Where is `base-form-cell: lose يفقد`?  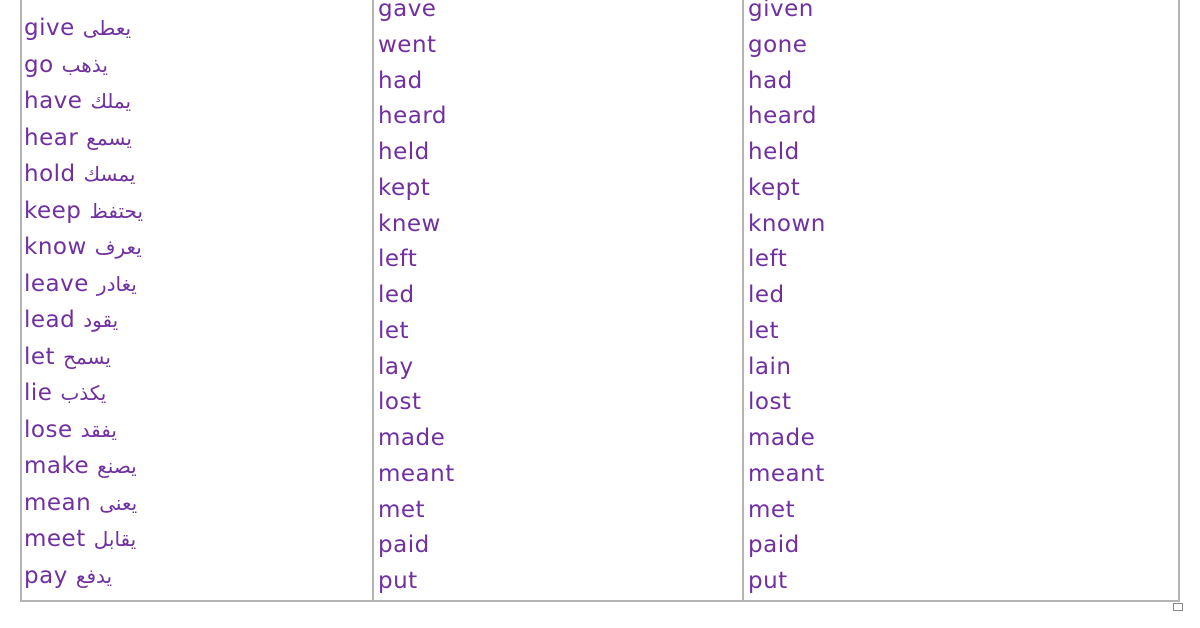 base-form-cell: lose يفقد is located at coordinates (83, 430).